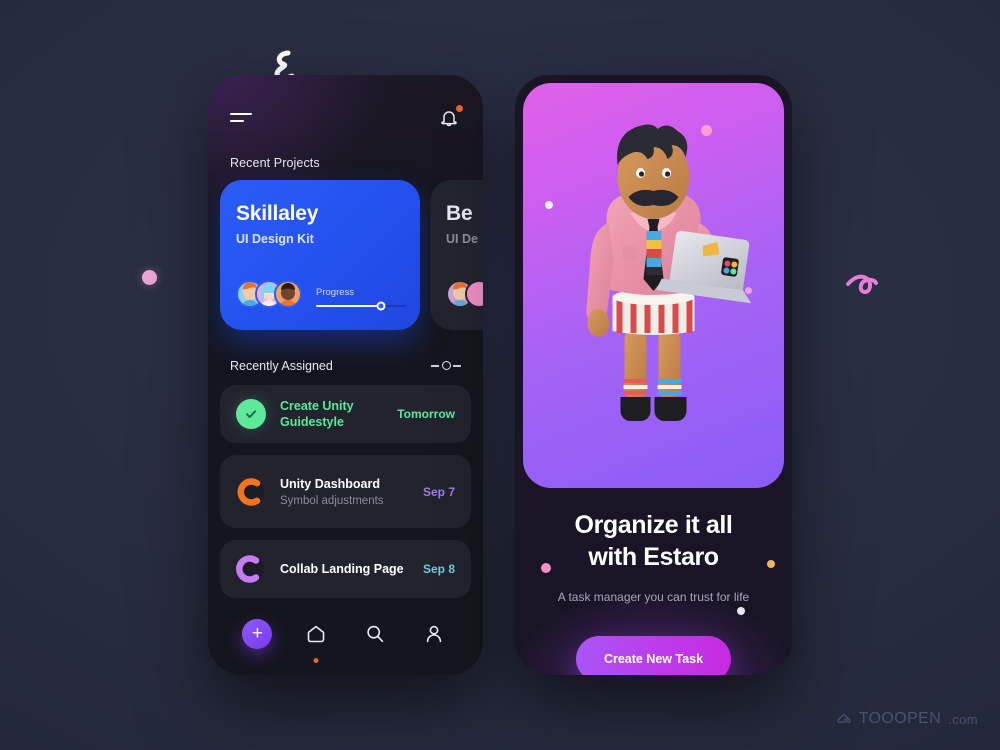 This screenshot has height=750, width=1000. What do you see at coordinates (668, 272) in the screenshot?
I see `3d-man-with-laptop-illustration` at bounding box center [668, 272].